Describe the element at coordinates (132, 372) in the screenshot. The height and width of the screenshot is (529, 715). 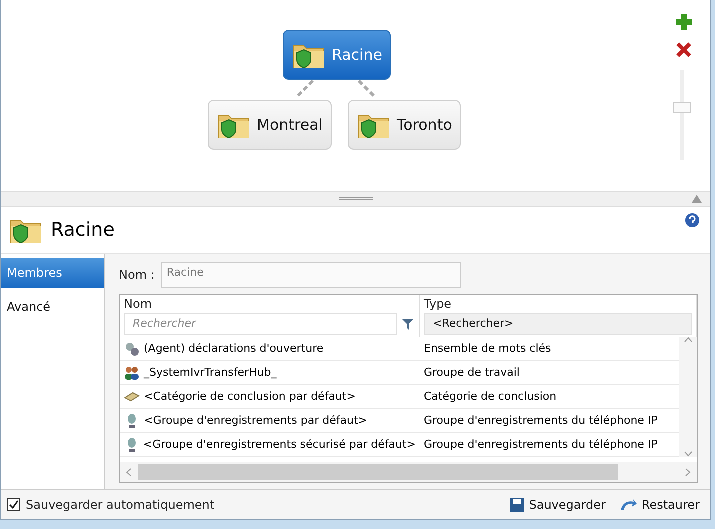
I see `people-icon` at that location.